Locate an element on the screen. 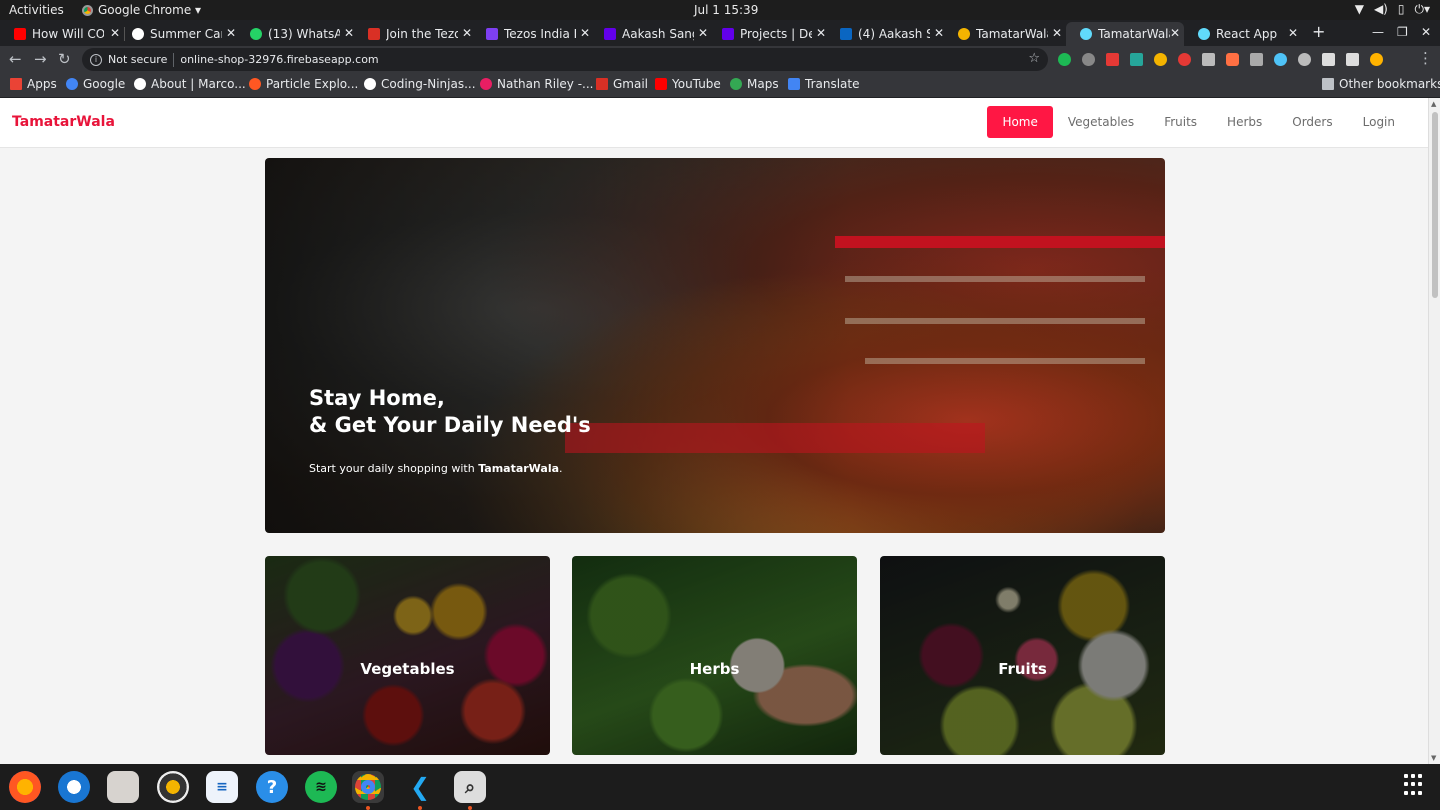 This screenshot has width=1440, height=810. google-favicon-icon is located at coordinates (138, 34).